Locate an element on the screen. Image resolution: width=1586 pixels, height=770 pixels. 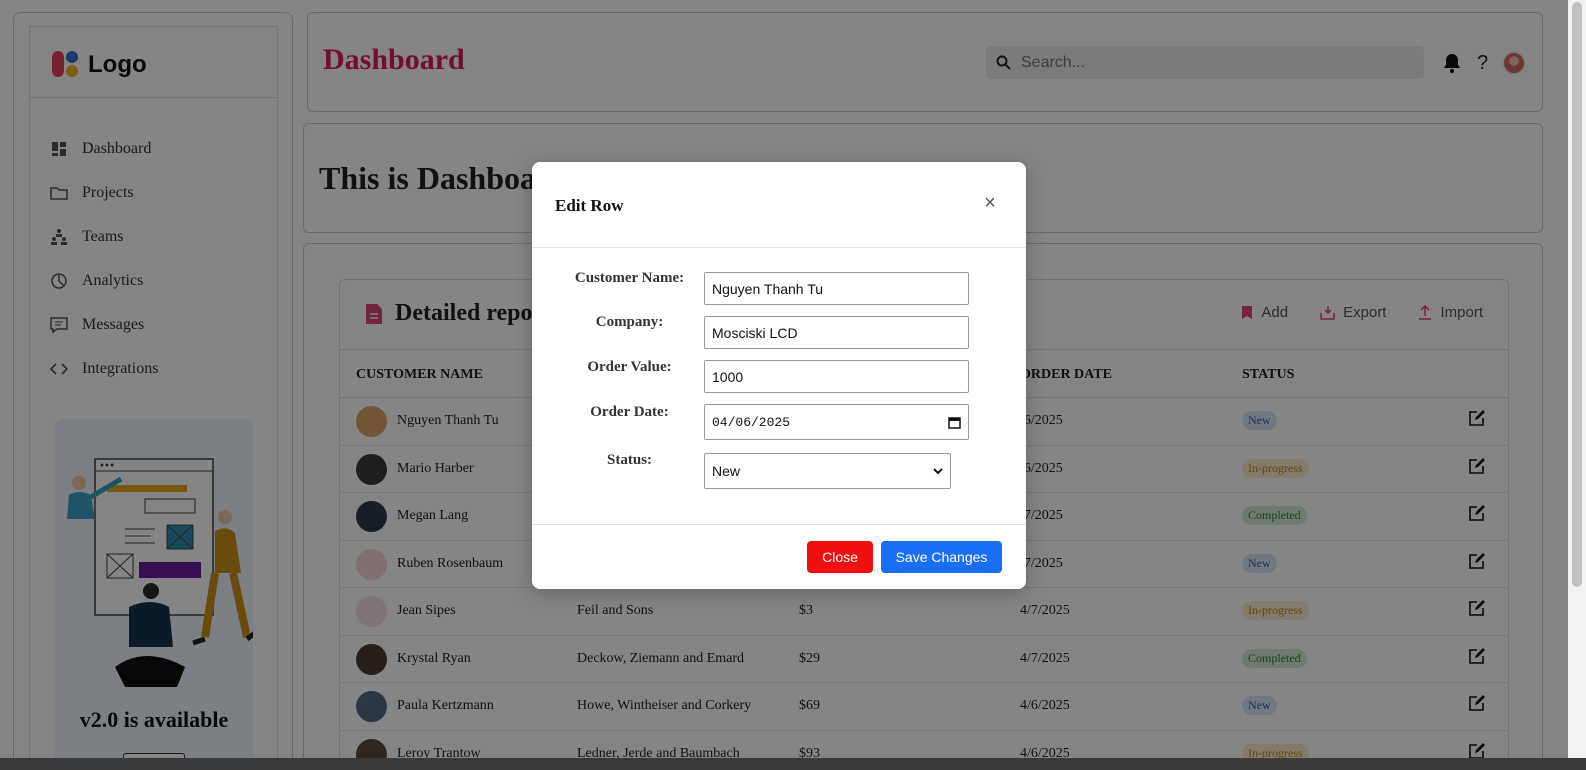
status-label: Status: is located at coordinates (629, 460).